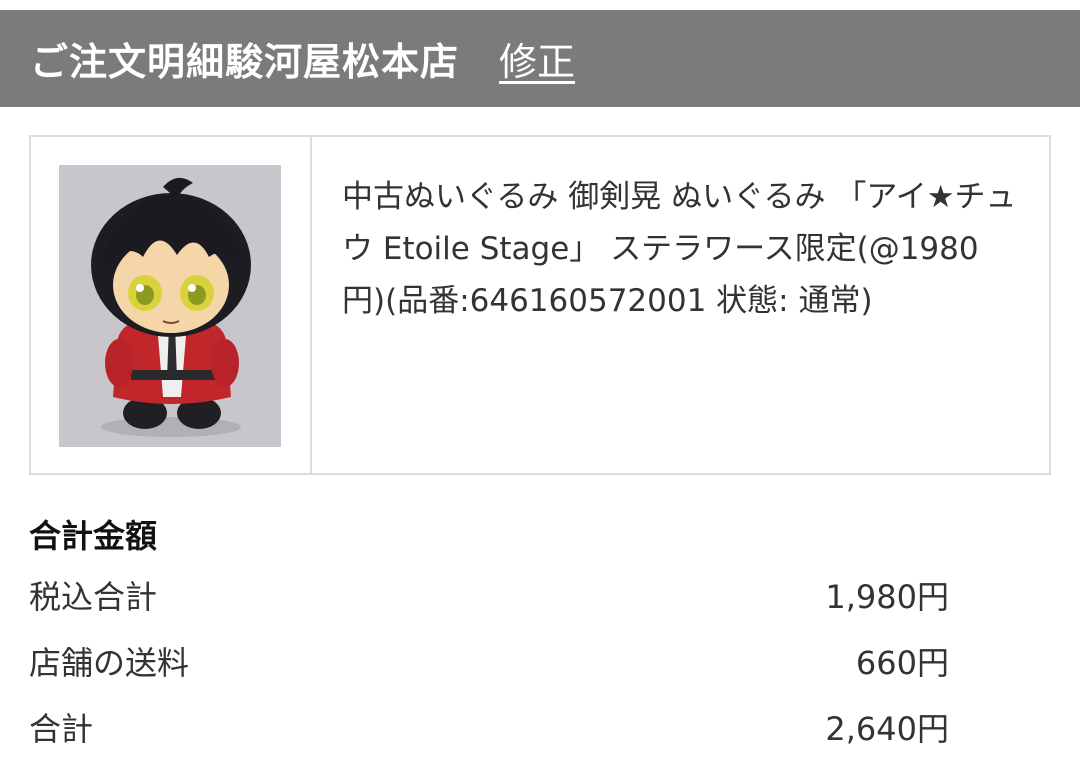 The height and width of the screenshot is (760, 1080). I want to click on page-title: ご注文明細駿河屋松本店, so click(245, 62).